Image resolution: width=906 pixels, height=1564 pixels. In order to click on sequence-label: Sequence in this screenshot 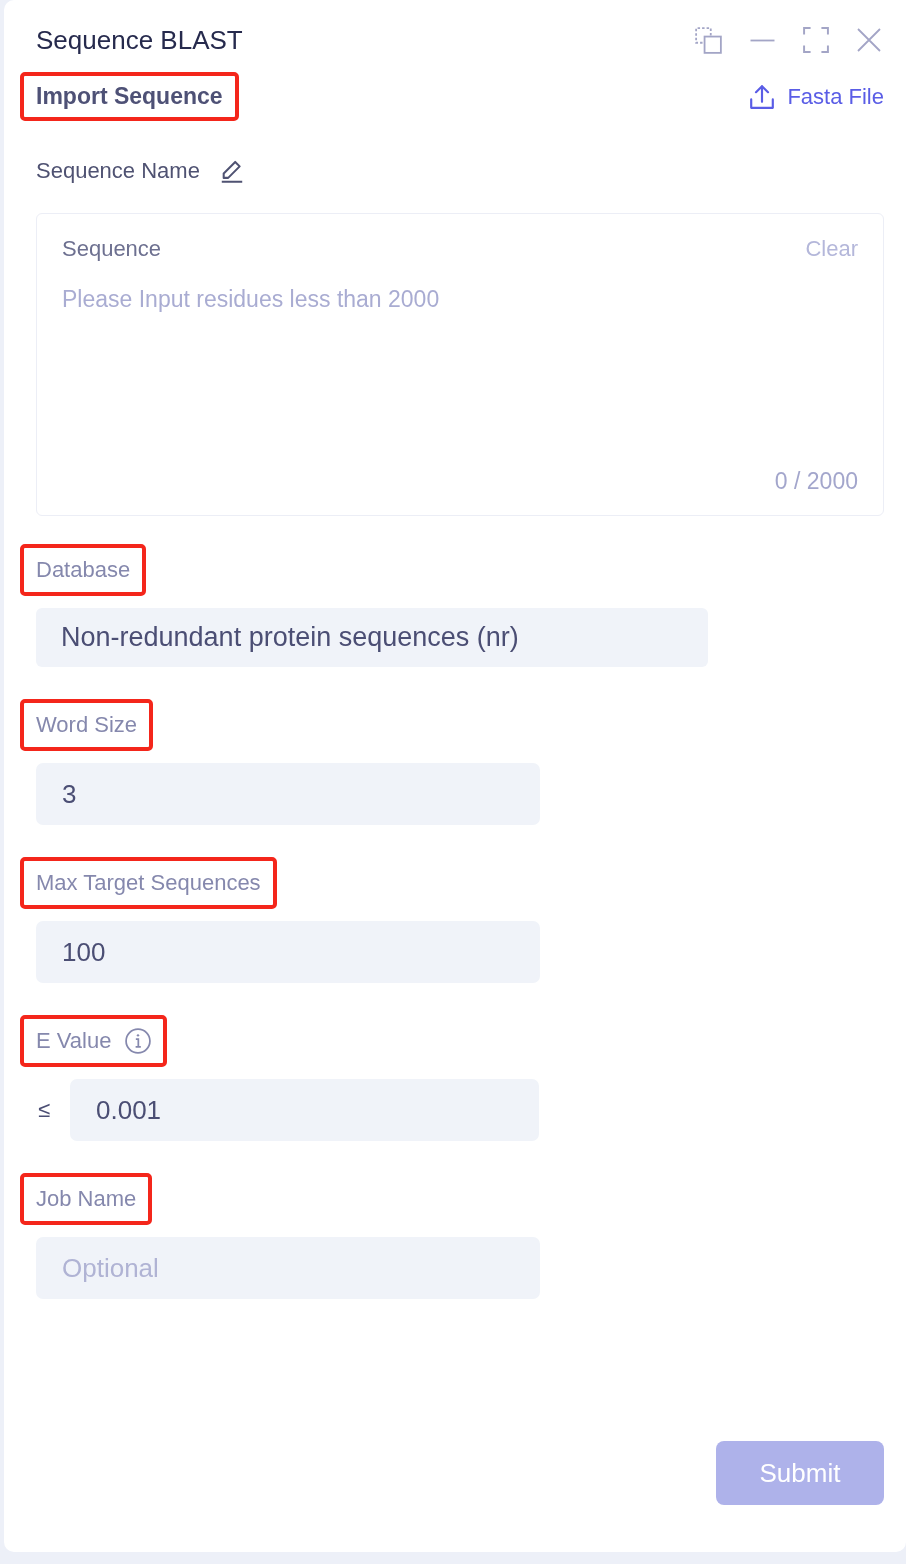, I will do `click(112, 249)`.